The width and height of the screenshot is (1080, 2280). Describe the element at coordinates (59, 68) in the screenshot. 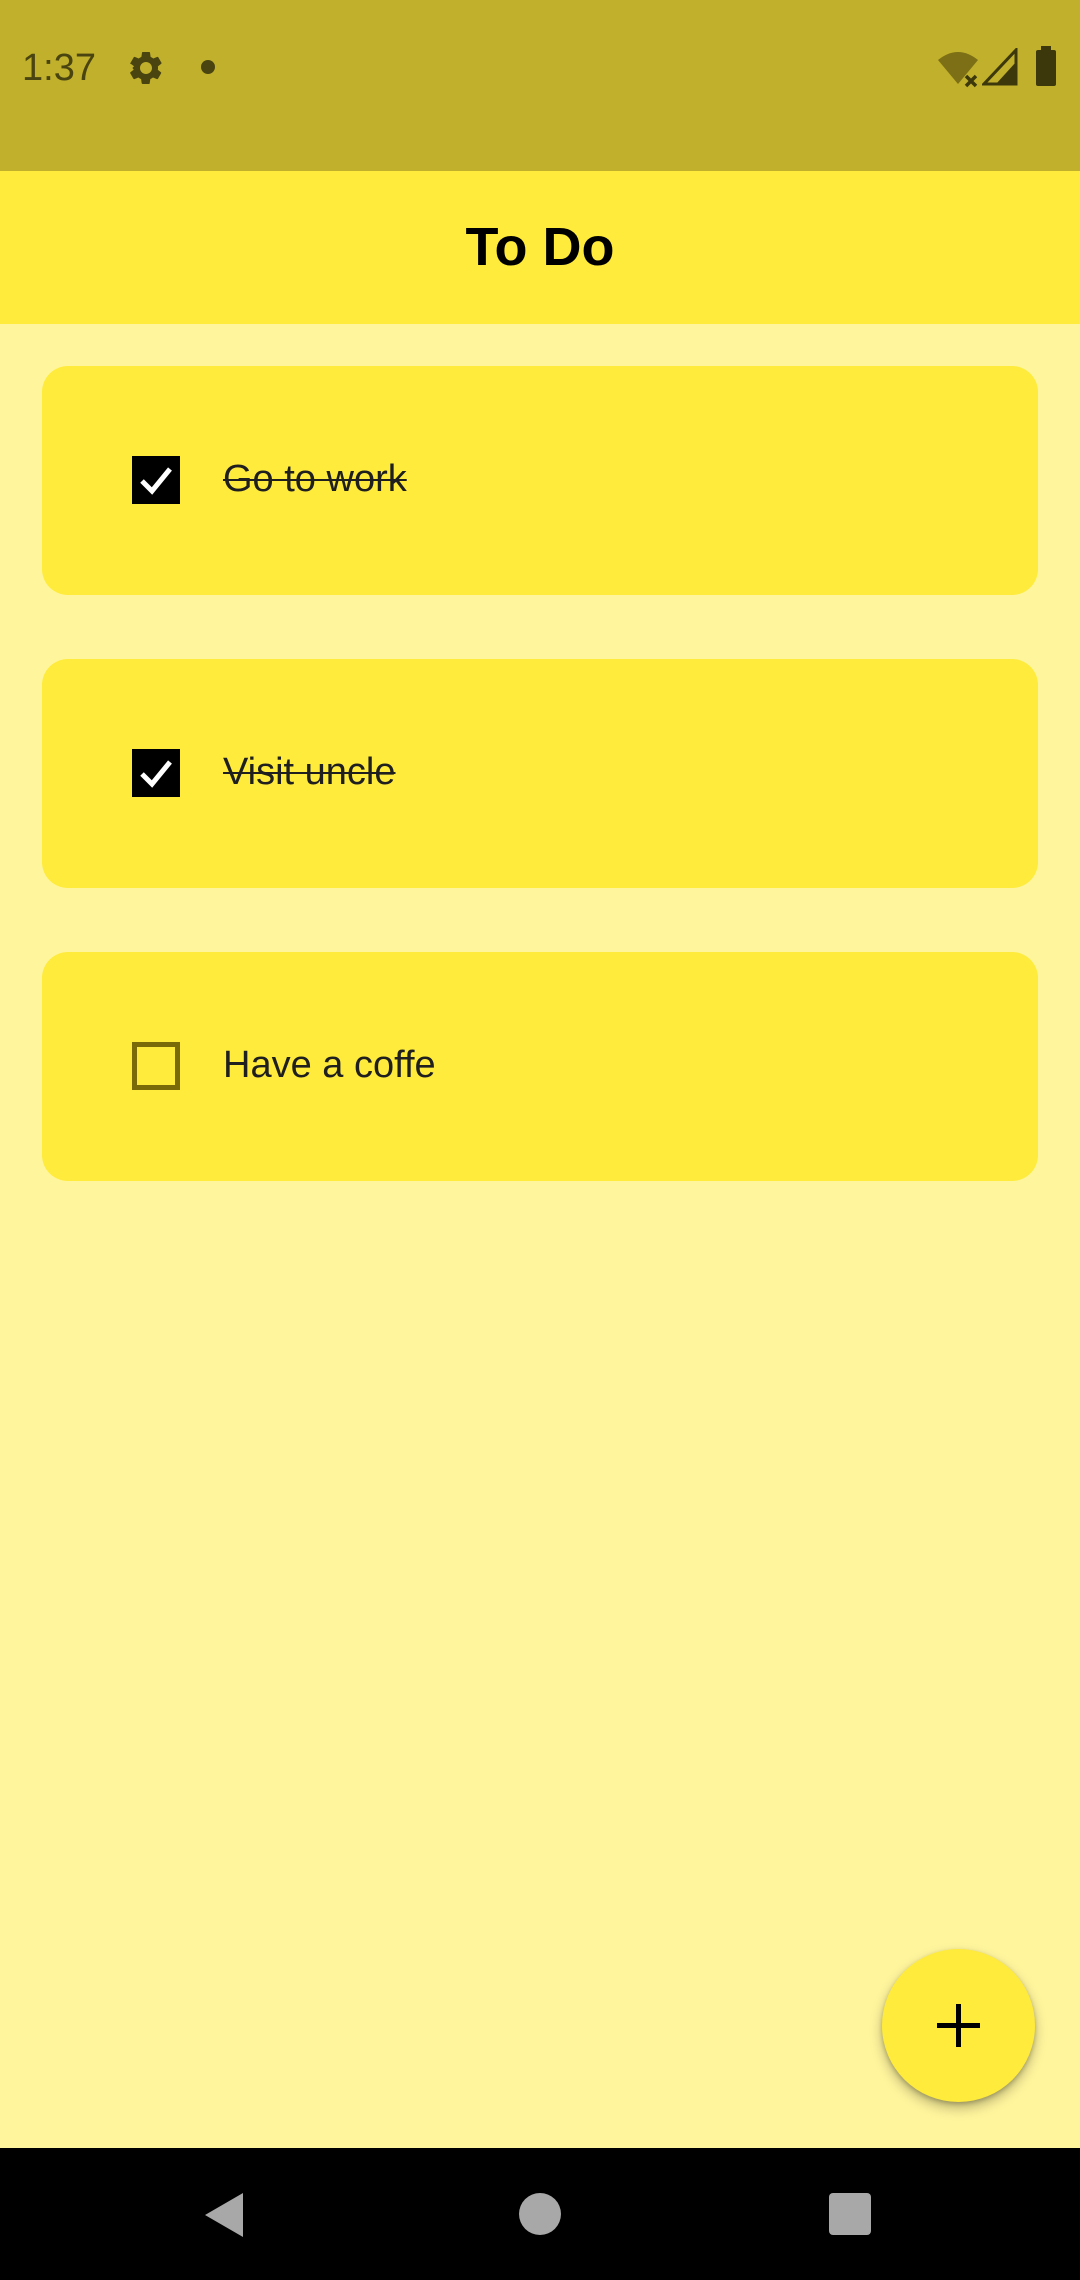

I see `status-time: 1:37` at that location.